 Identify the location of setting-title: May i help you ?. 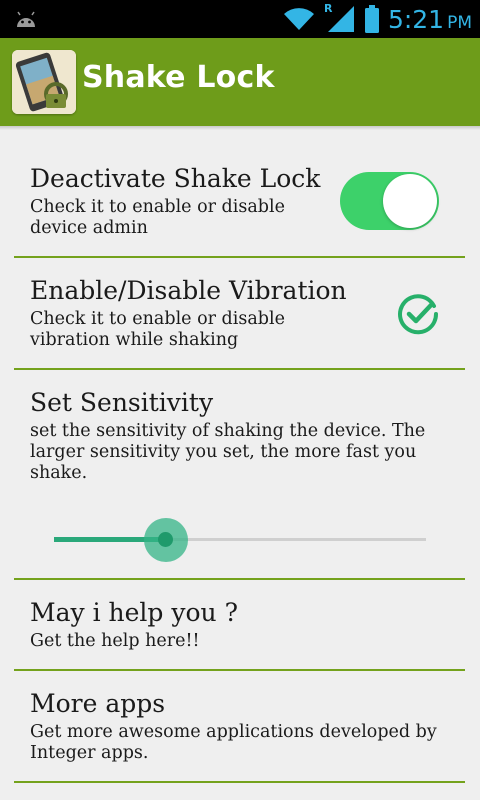
(134, 612).